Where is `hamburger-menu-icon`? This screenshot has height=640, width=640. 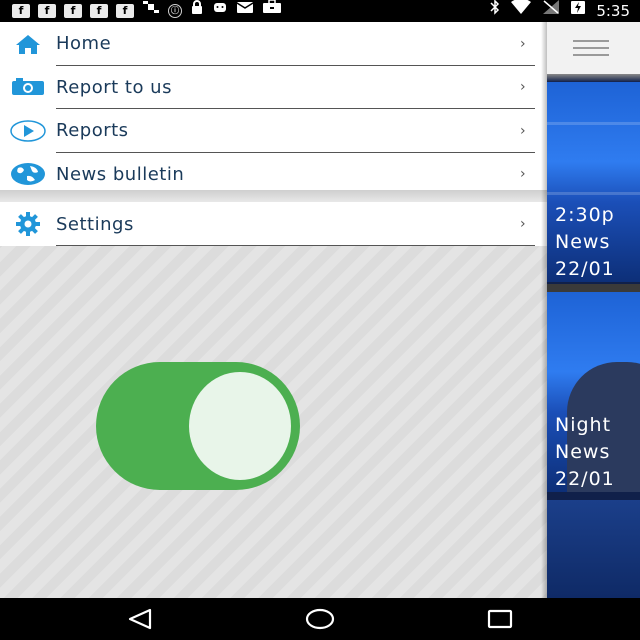 hamburger-menu-icon is located at coordinates (591, 48).